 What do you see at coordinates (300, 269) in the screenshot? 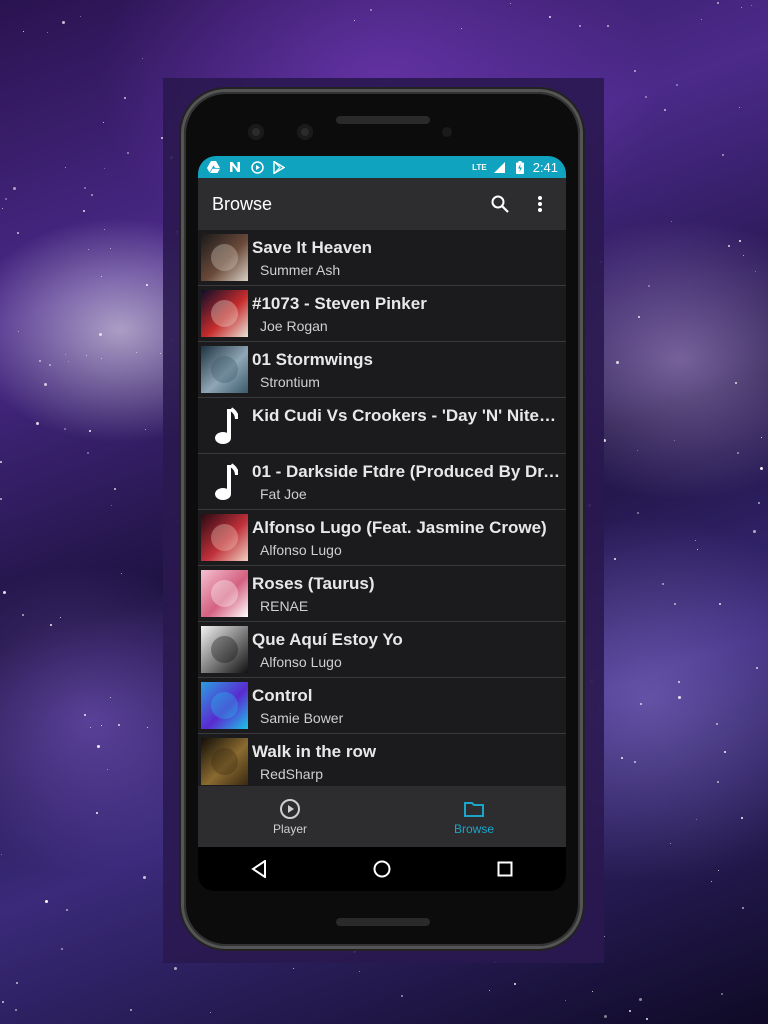
I see `track-artist: Summer Ash` at bounding box center [300, 269].